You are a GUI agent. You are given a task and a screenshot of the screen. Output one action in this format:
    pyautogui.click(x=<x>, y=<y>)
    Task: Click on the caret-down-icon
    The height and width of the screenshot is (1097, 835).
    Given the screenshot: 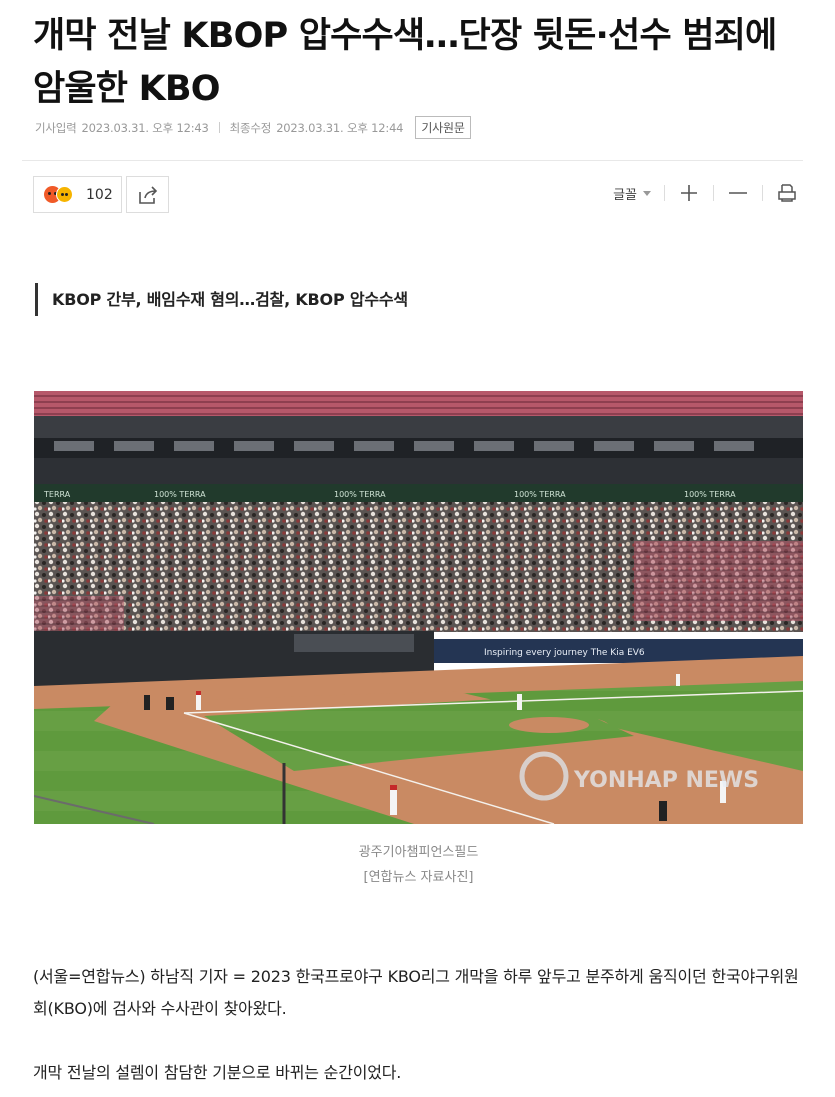 What is the action you would take?
    pyautogui.click(x=647, y=193)
    